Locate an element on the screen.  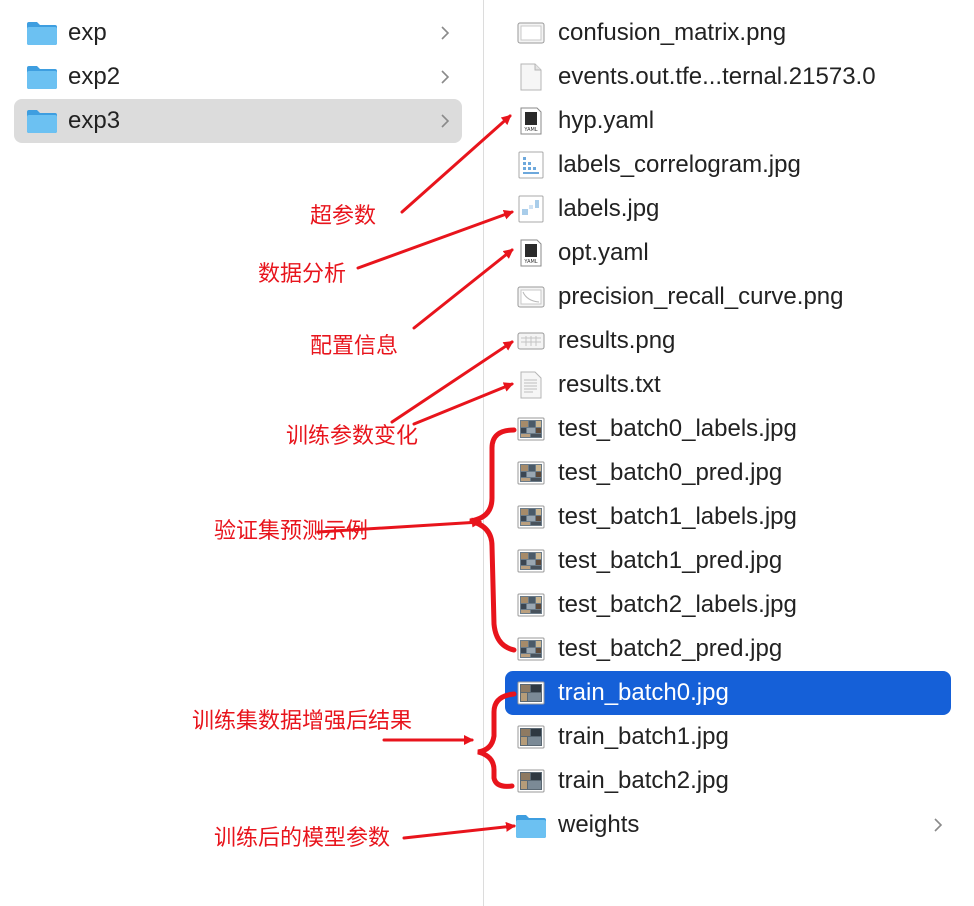
file-label: test_batch1_labels.jpg is located at coordinates (677, 516).